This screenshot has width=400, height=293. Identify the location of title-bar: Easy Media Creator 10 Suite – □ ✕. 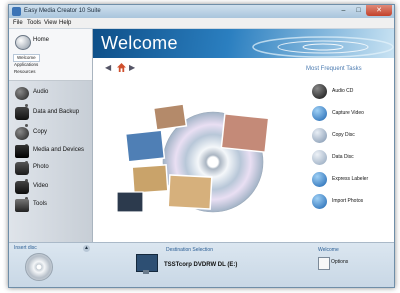
(201, 11).